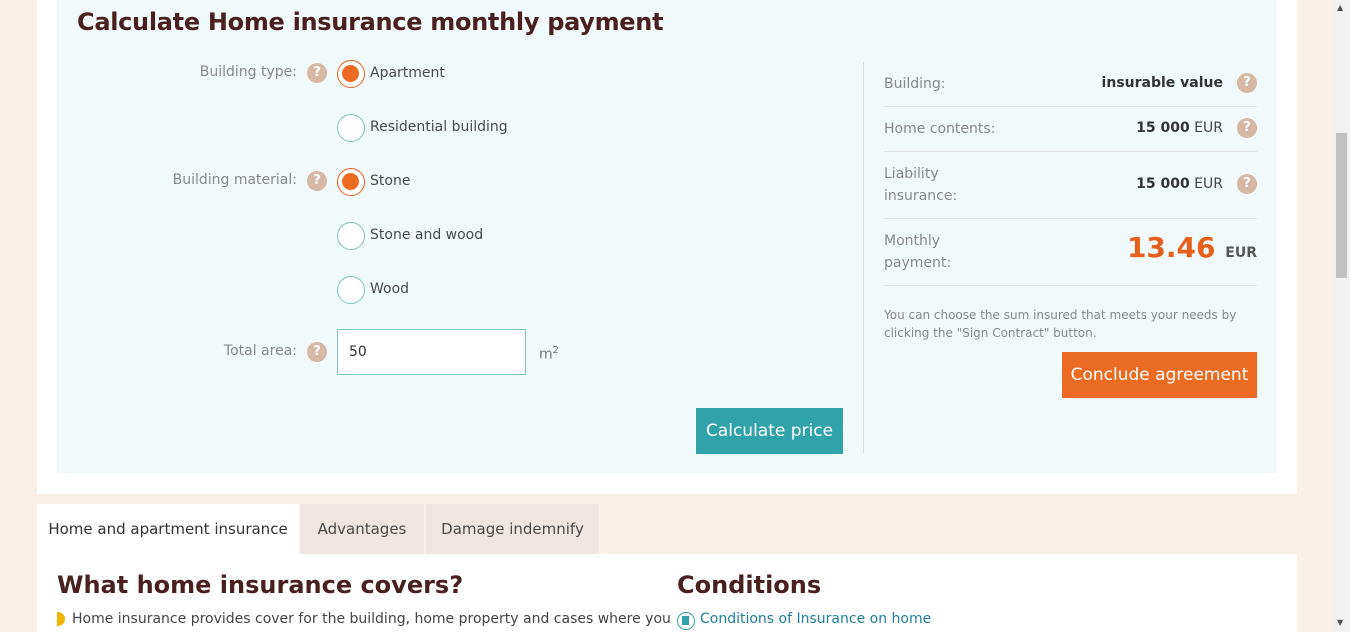 The image size is (1350, 632). I want to click on total-area-help-icon: ?, so click(317, 352).